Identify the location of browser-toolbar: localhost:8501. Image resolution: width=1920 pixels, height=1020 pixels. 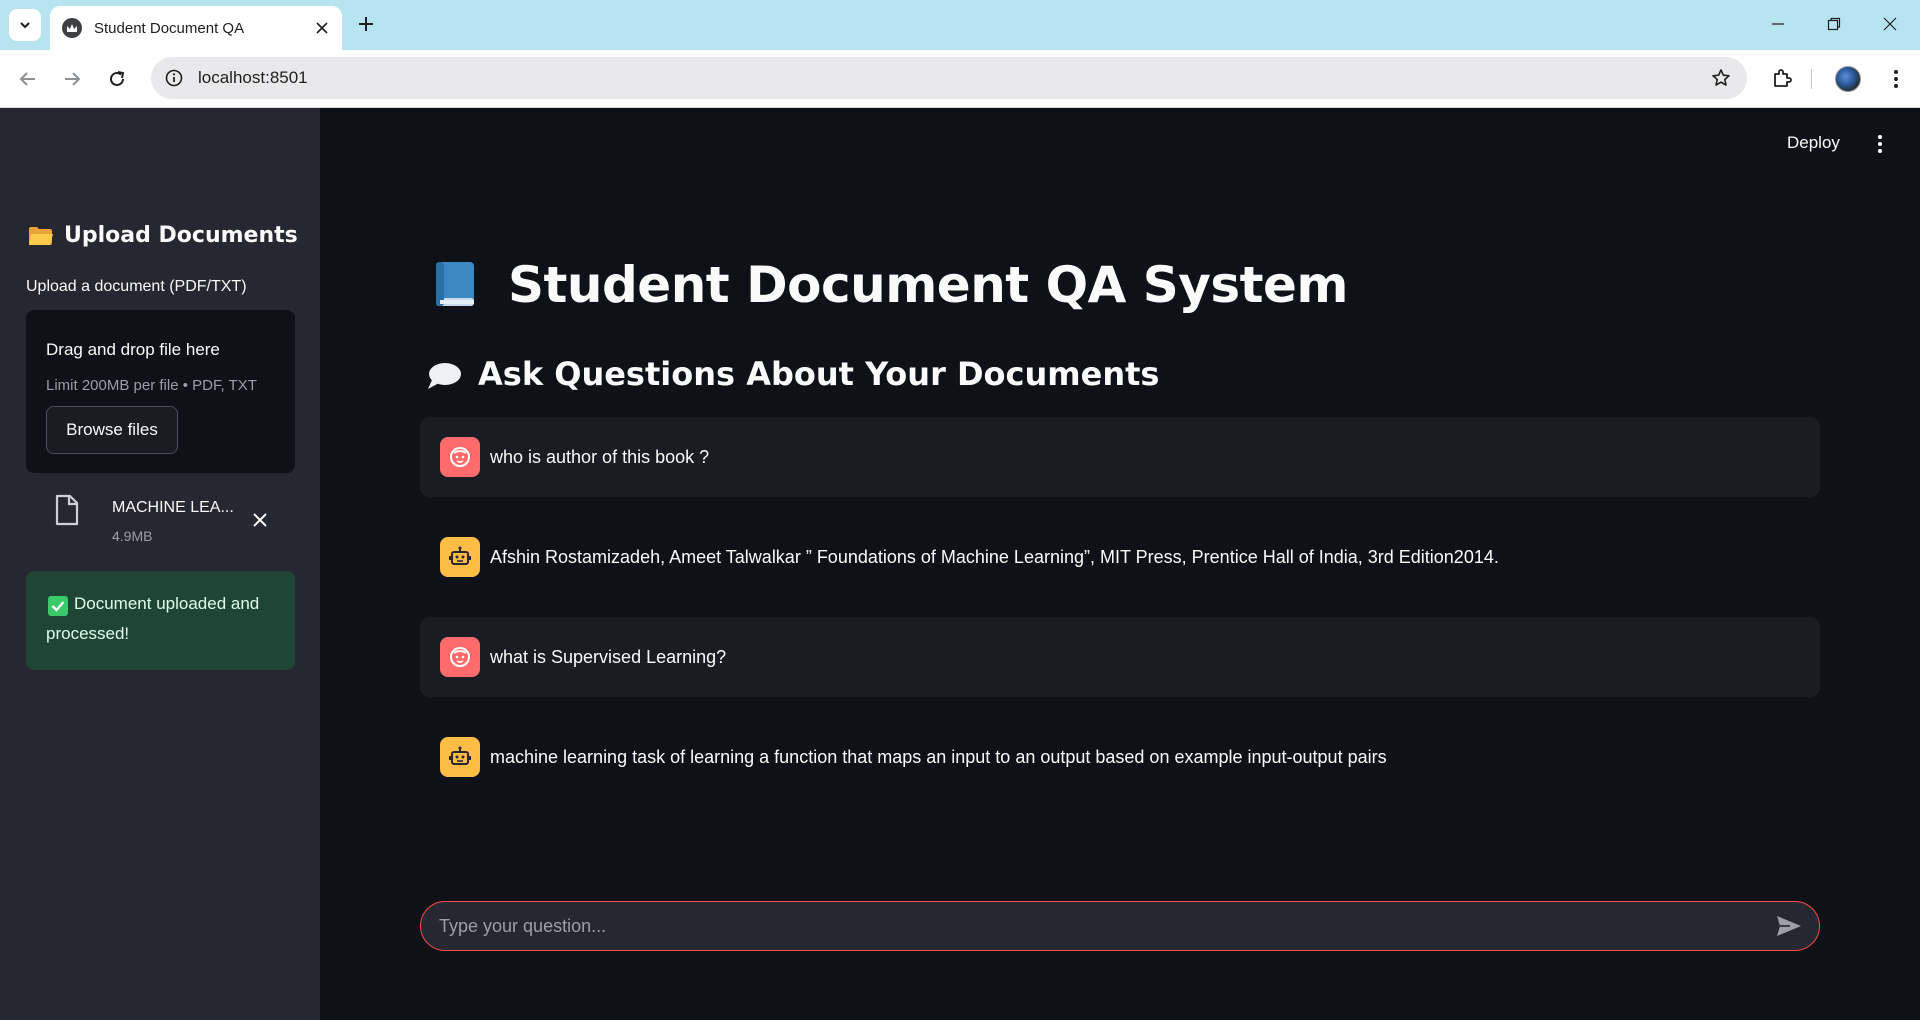
(960, 79).